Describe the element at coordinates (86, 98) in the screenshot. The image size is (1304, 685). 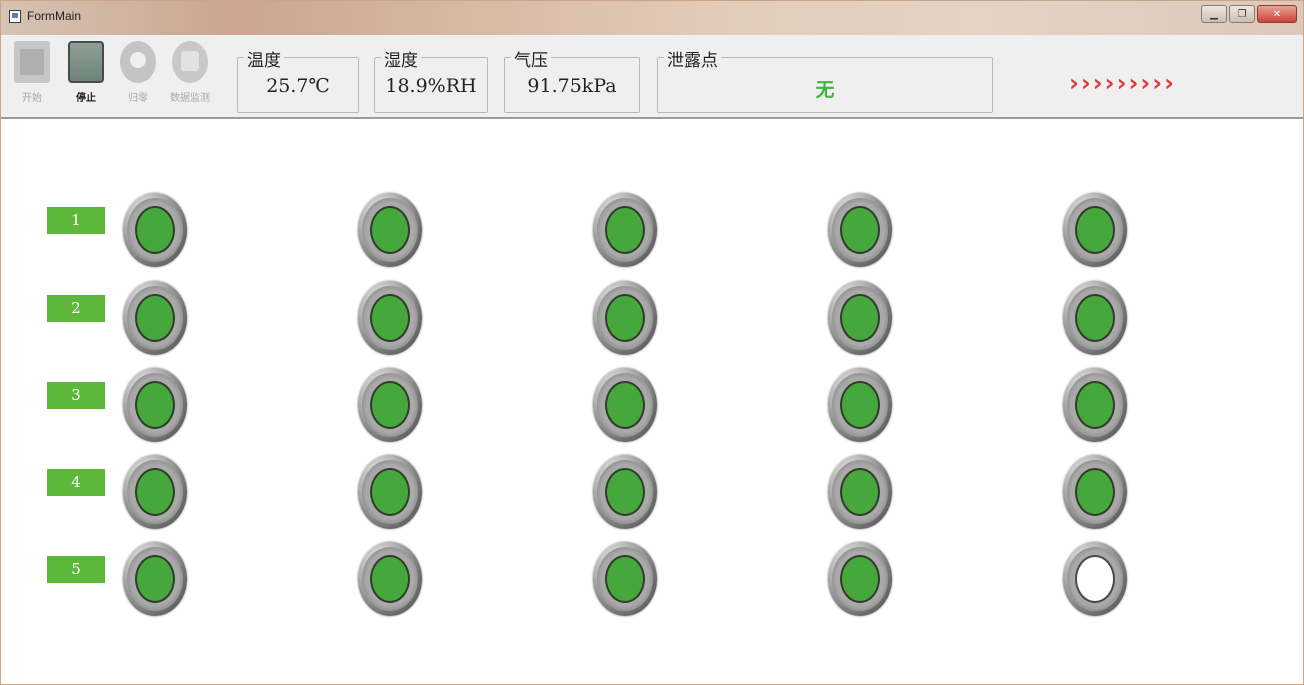
I see `stop-label: 停止` at that location.